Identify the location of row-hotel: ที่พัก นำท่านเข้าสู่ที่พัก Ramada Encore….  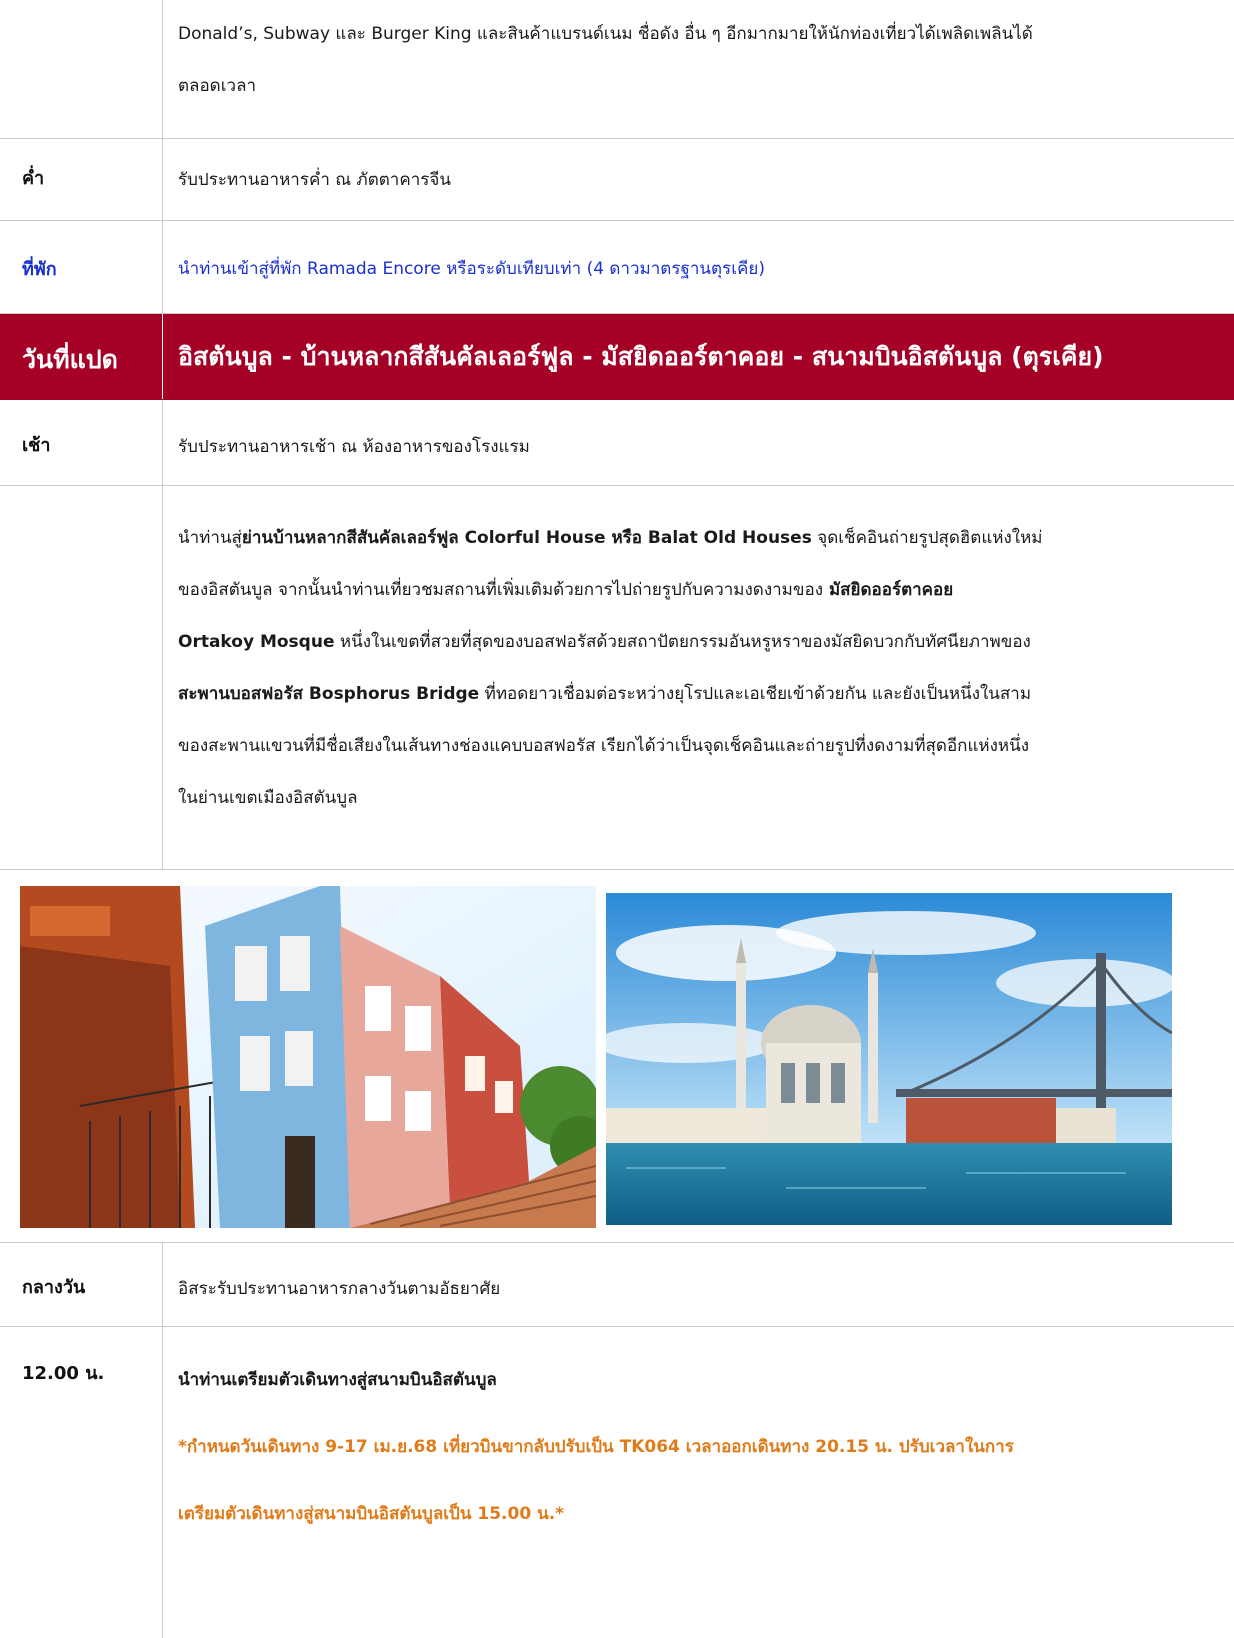
(617, 267).